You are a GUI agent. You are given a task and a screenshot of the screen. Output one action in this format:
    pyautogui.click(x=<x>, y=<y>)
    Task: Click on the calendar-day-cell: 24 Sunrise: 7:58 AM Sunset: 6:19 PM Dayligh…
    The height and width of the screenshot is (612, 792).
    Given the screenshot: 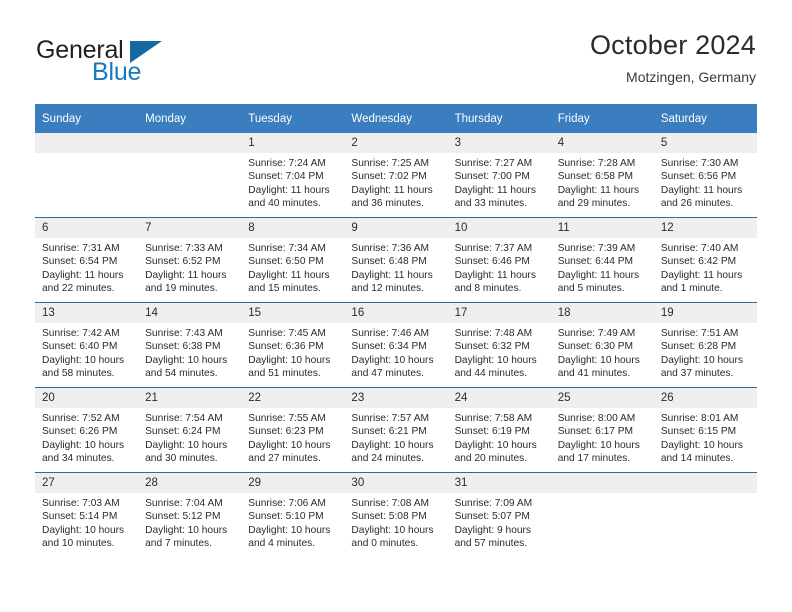 What is the action you would take?
    pyautogui.click(x=499, y=430)
    